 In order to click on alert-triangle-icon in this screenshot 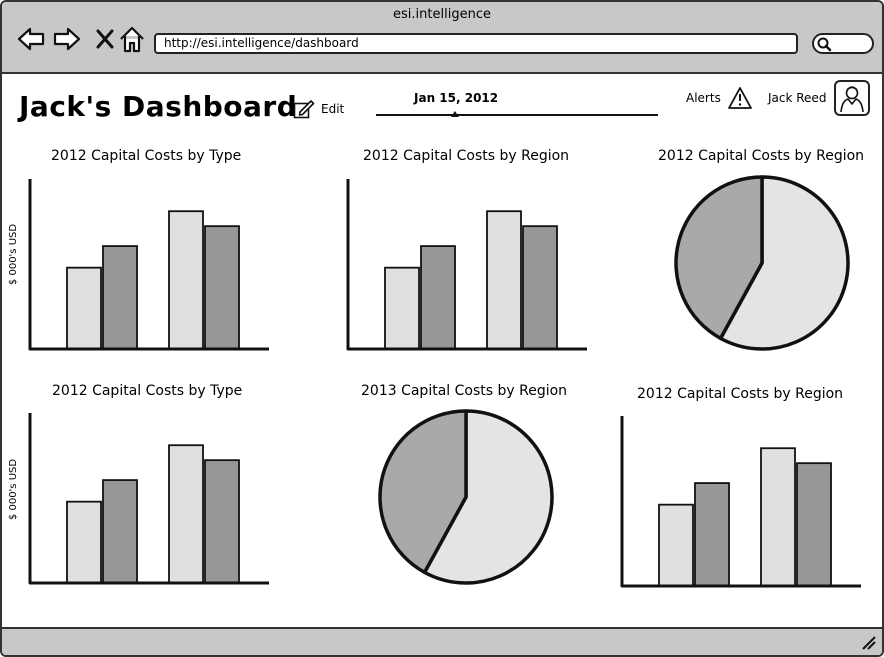, I will do `click(739, 98)`.